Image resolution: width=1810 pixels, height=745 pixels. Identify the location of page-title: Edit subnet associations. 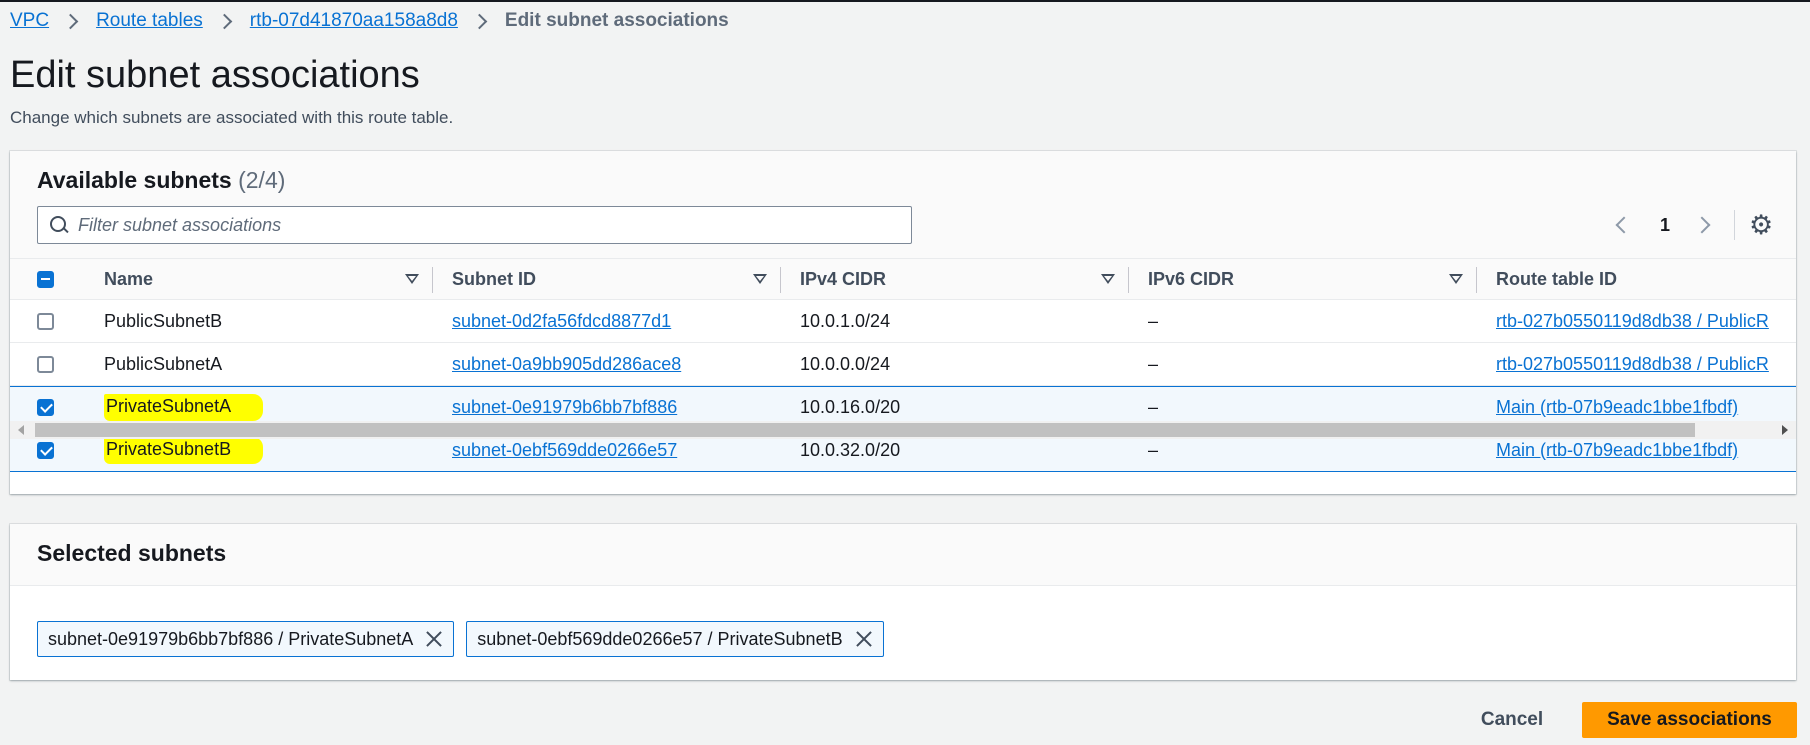
(215, 75).